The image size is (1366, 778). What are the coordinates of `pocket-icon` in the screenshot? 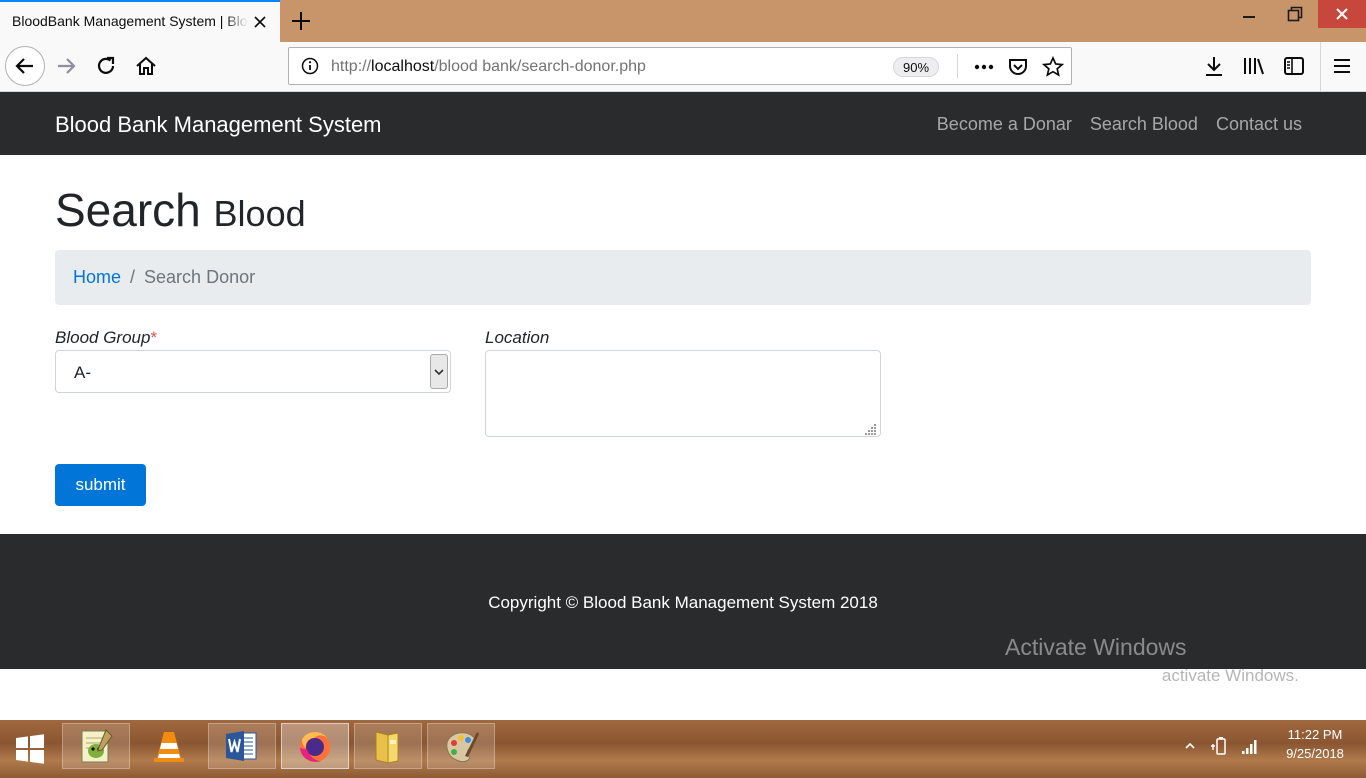 It's located at (1018, 69).